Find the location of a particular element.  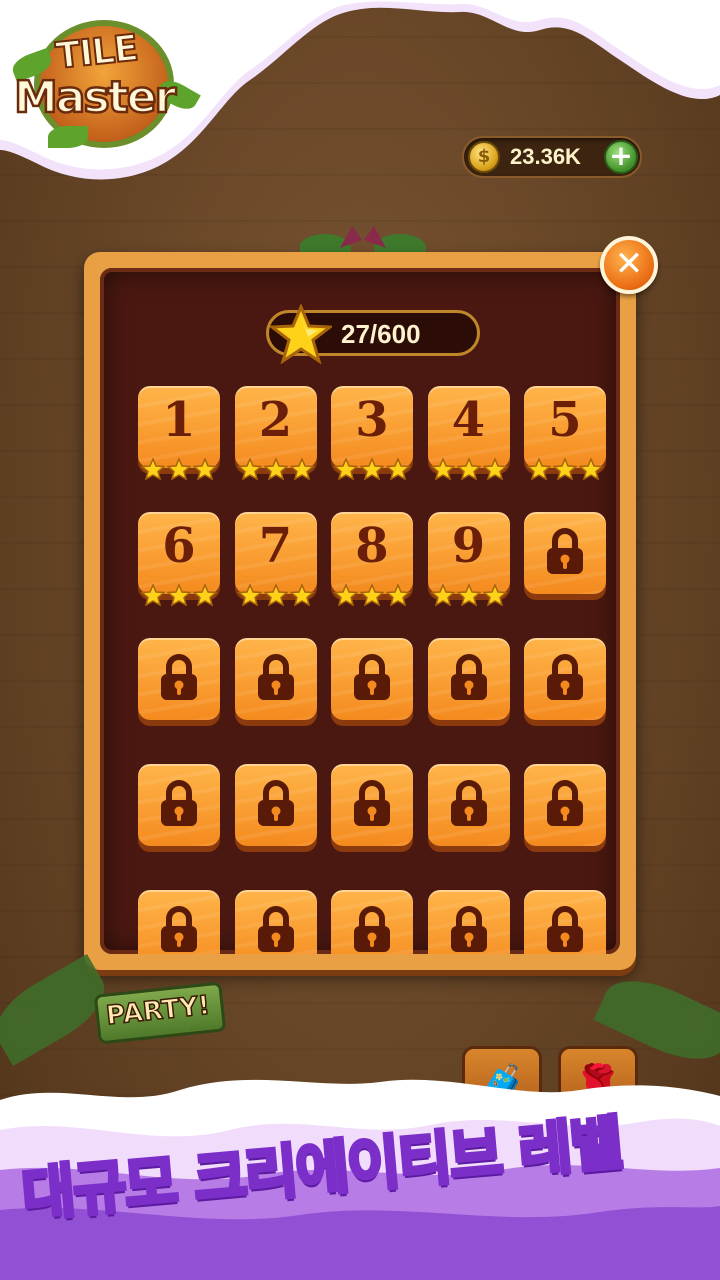

level-tile-2: 2 is located at coordinates (275, 433).